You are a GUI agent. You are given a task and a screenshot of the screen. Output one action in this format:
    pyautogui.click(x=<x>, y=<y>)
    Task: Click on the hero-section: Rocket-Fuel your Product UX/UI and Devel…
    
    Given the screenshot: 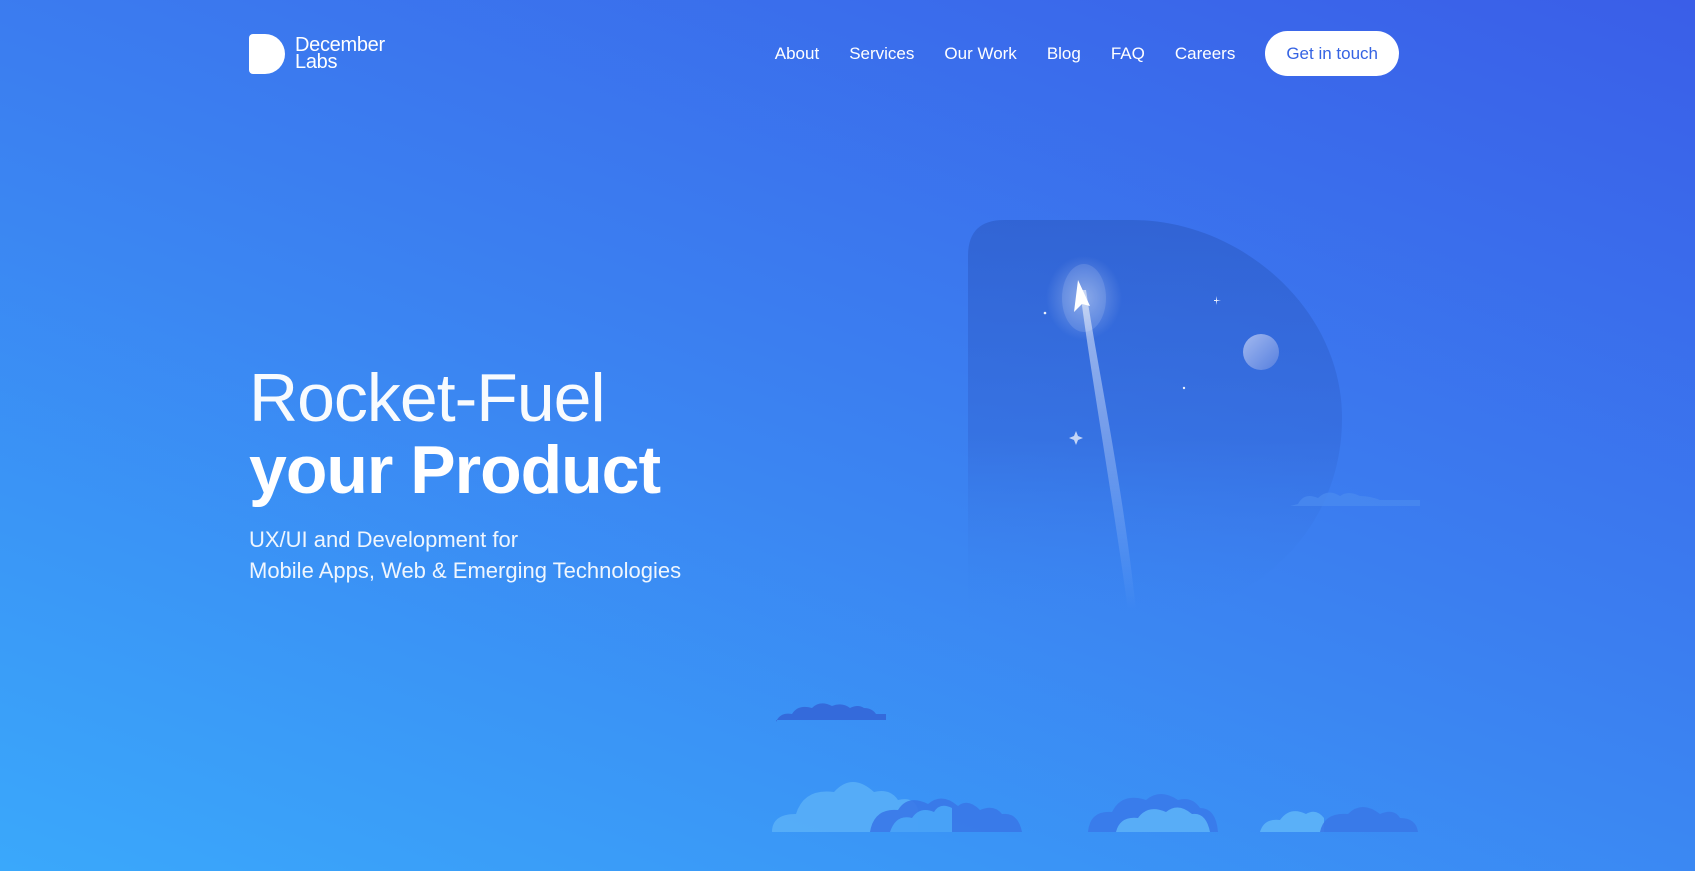 What is the action you would take?
    pyautogui.click(x=465, y=474)
    